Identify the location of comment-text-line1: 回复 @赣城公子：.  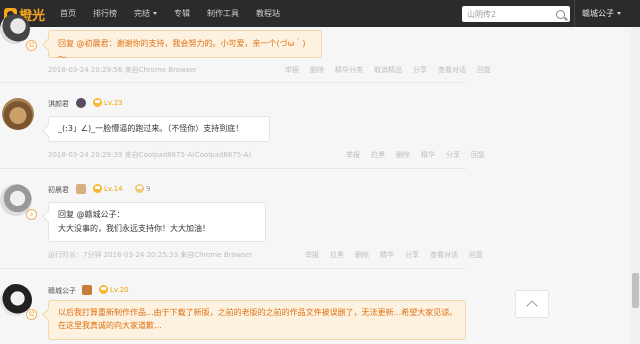
(91, 214).